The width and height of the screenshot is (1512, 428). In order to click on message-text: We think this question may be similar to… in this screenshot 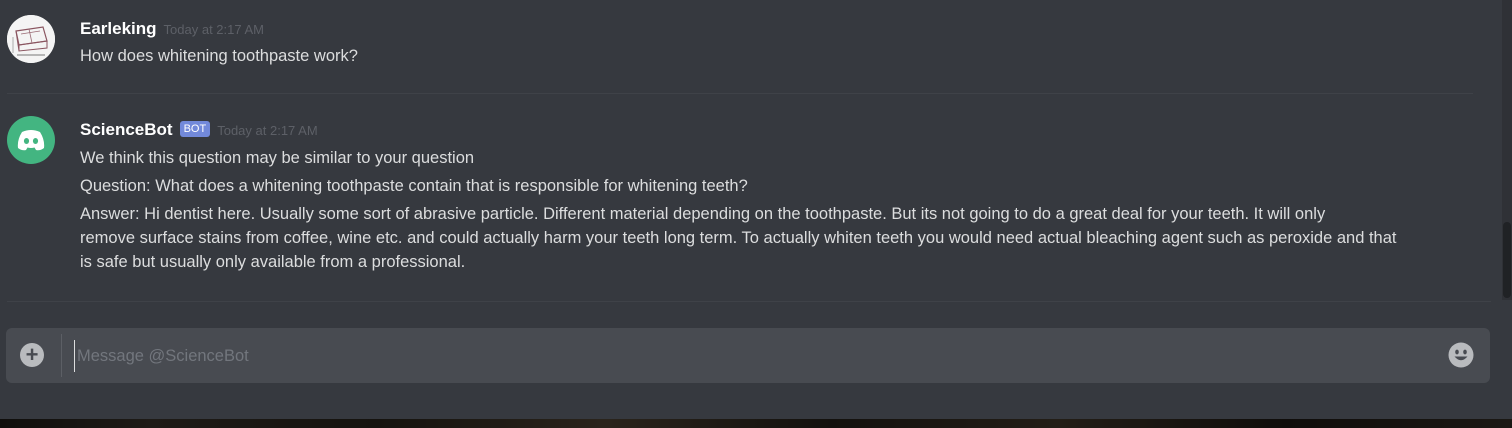, I will do `click(277, 158)`.